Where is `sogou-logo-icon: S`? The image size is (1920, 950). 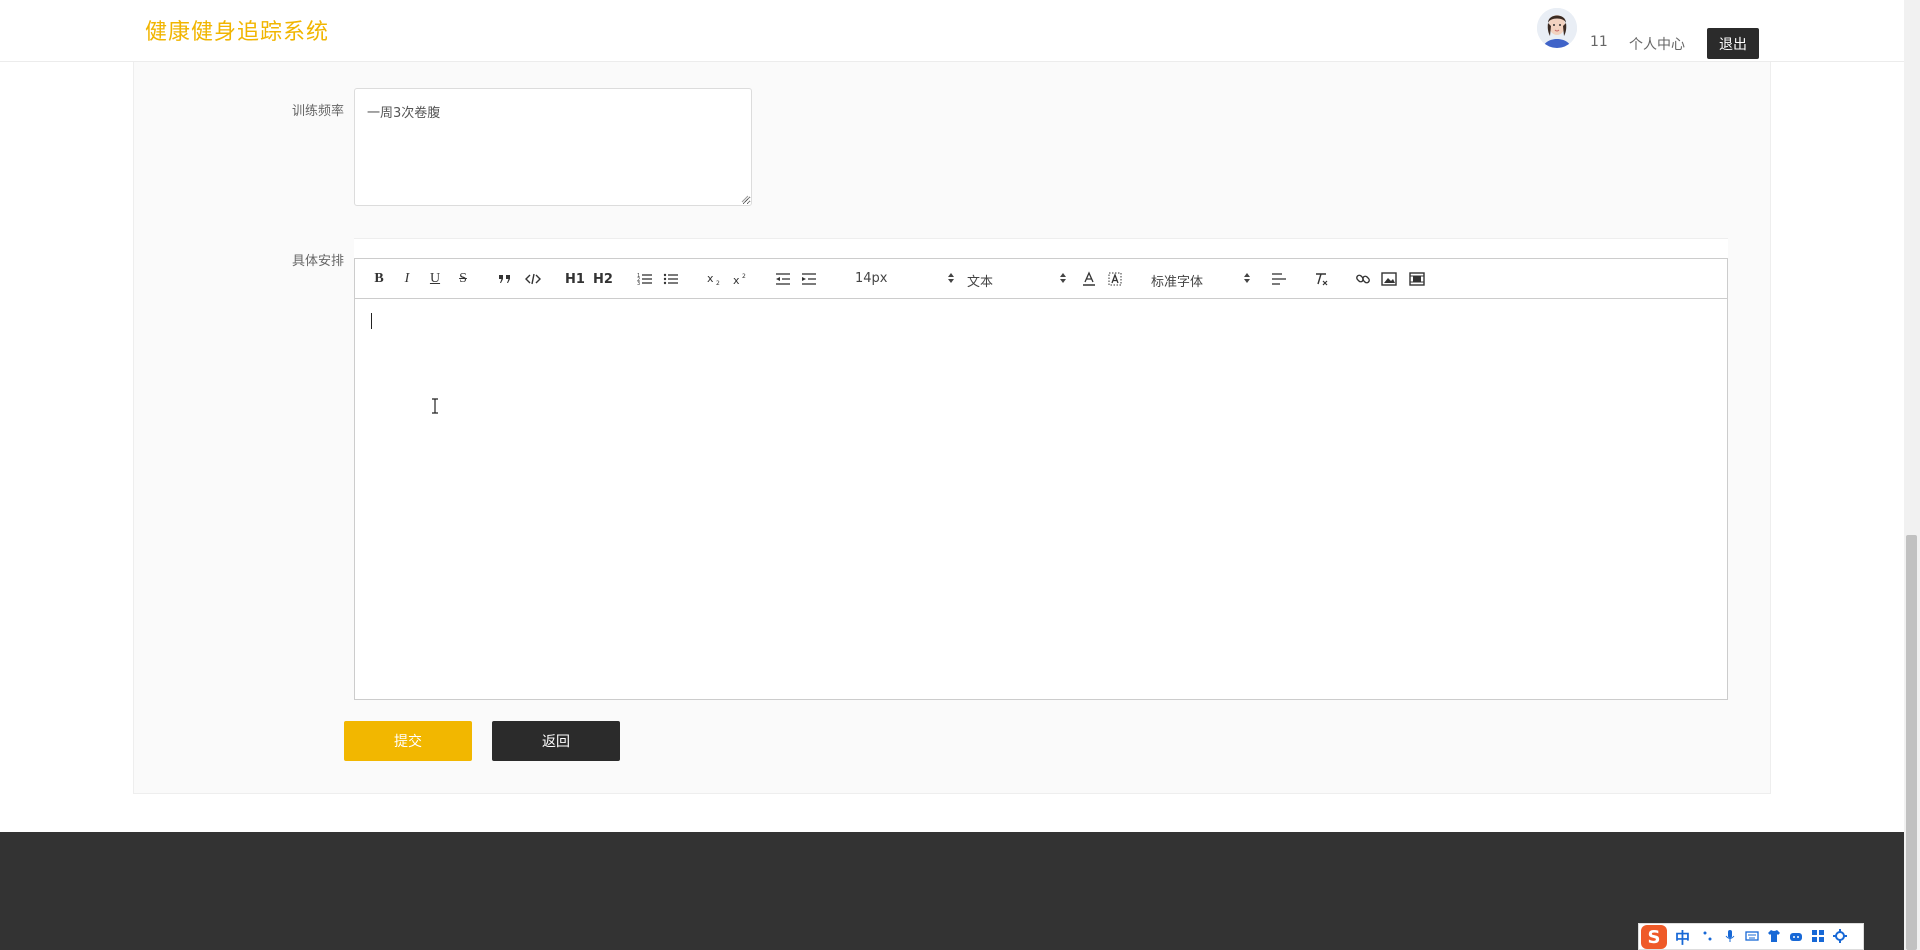
sogou-logo-icon: S is located at coordinates (1654, 937).